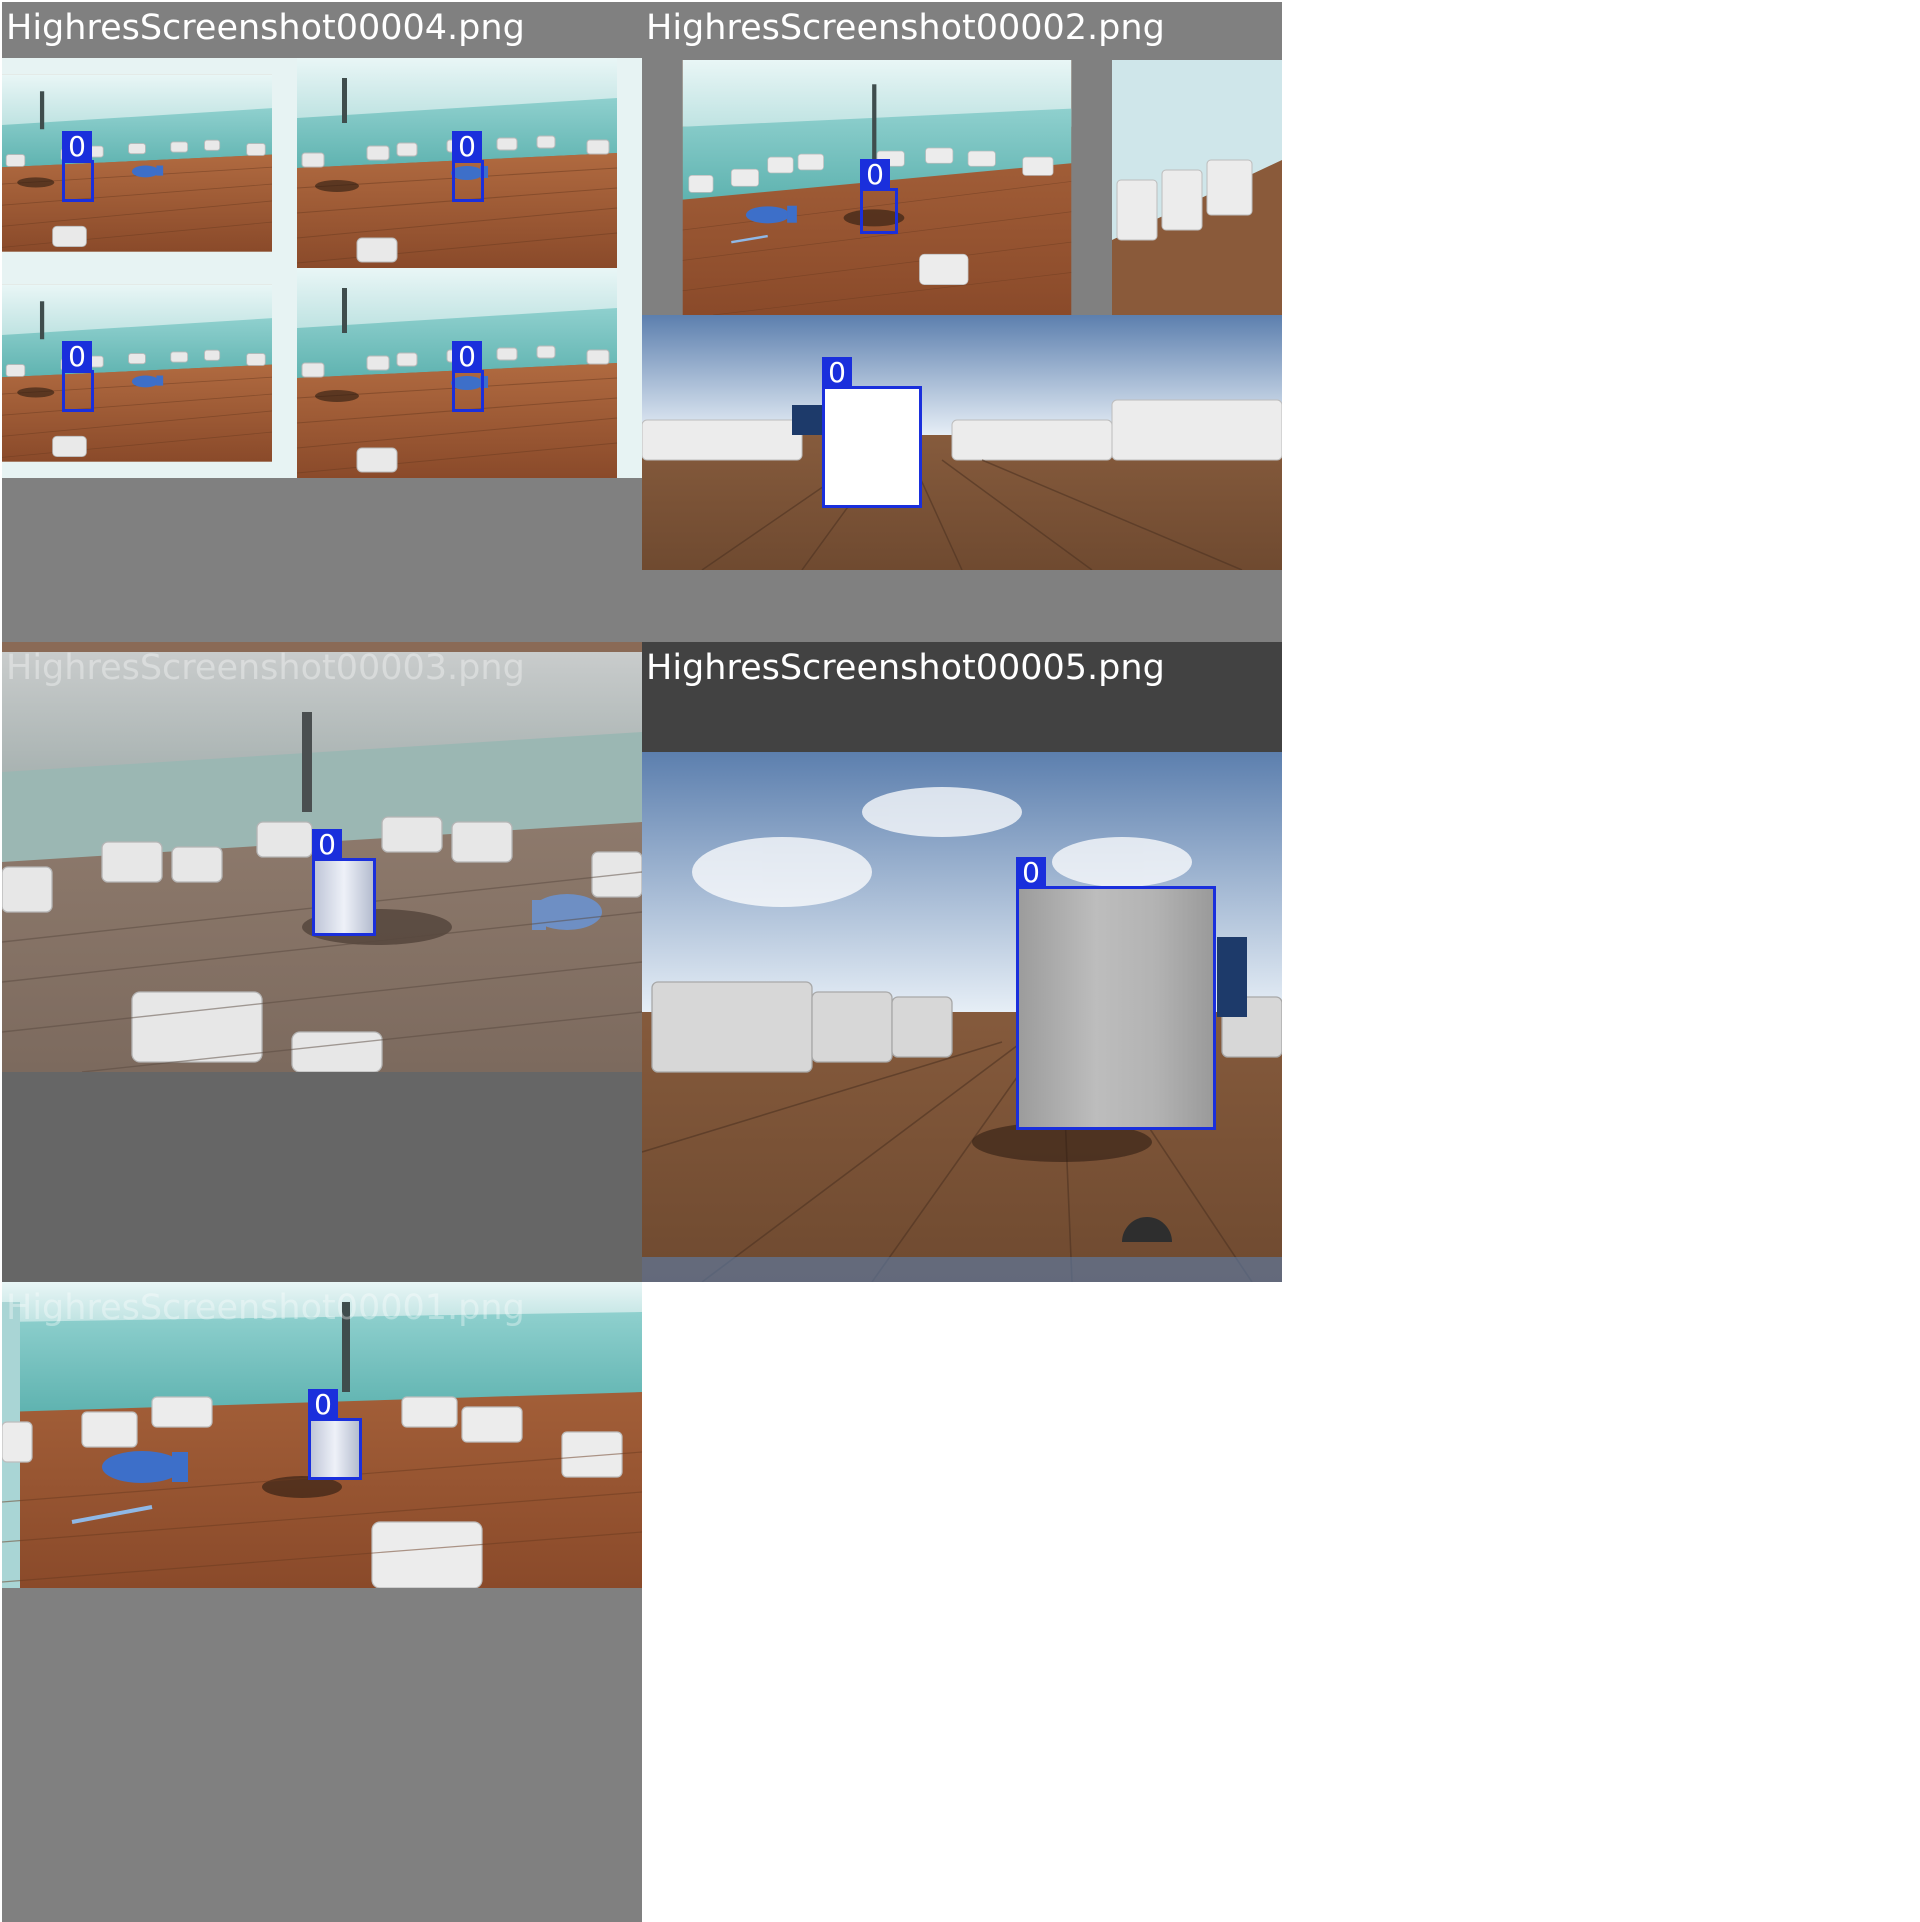 Image resolution: width=1920 pixels, height=1922 pixels. Describe the element at coordinates (962, 962) in the screenshot. I see `image-tile-4: HighresScreenshot00005.png 0` at that location.